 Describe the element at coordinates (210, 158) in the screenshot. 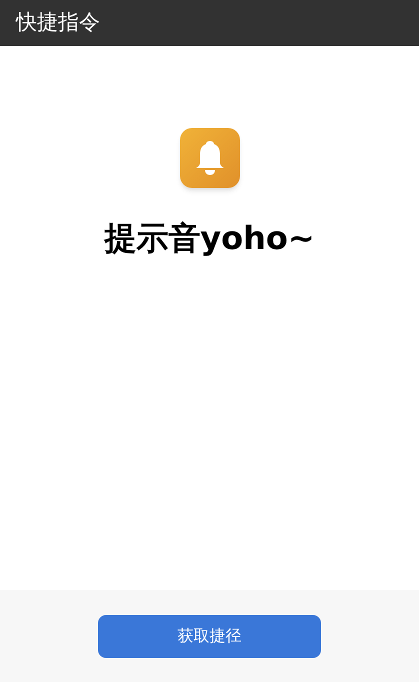

I see `bell-app-icon` at that location.